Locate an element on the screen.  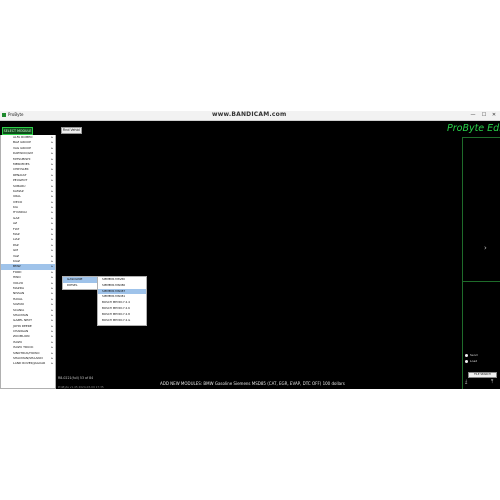
recording-watermark: www.BANDICAM.com is located at coordinates (249, 114).